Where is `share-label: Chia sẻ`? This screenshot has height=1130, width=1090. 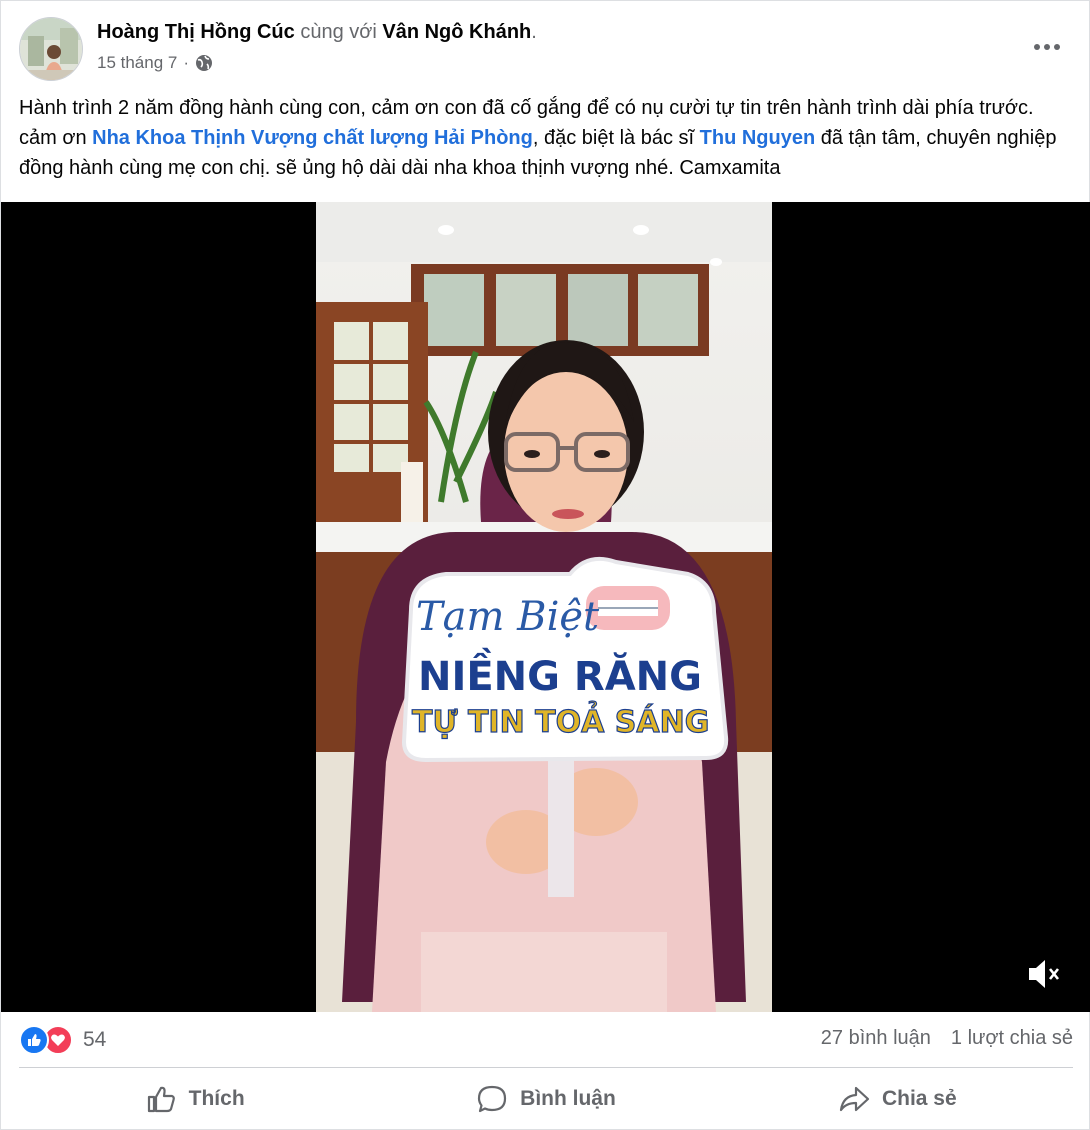
share-label: Chia sẻ is located at coordinates (919, 1098).